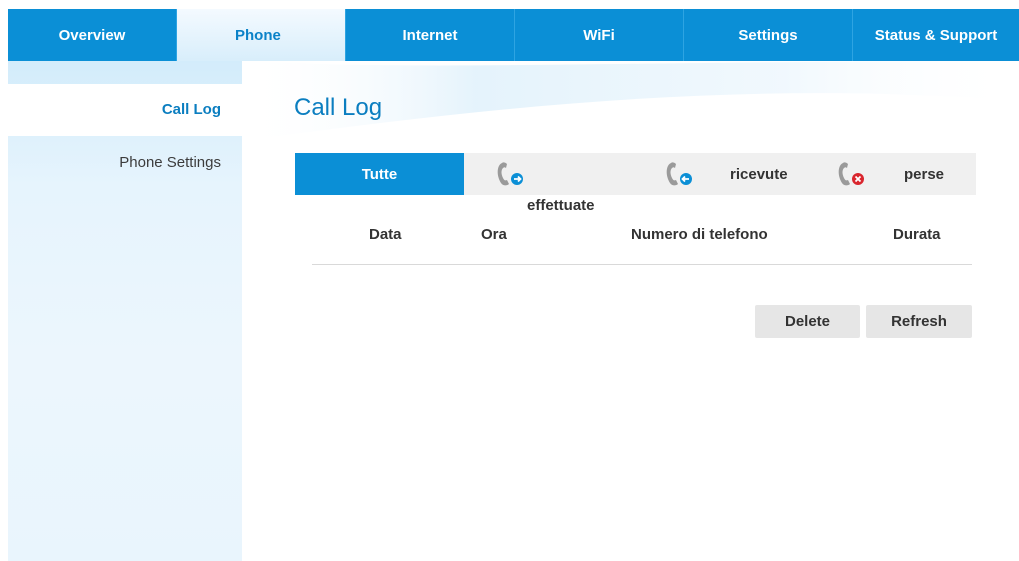 The image size is (1019, 561). What do you see at coordinates (919, 321) in the screenshot?
I see `refresh-button: Refresh` at bounding box center [919, 321].